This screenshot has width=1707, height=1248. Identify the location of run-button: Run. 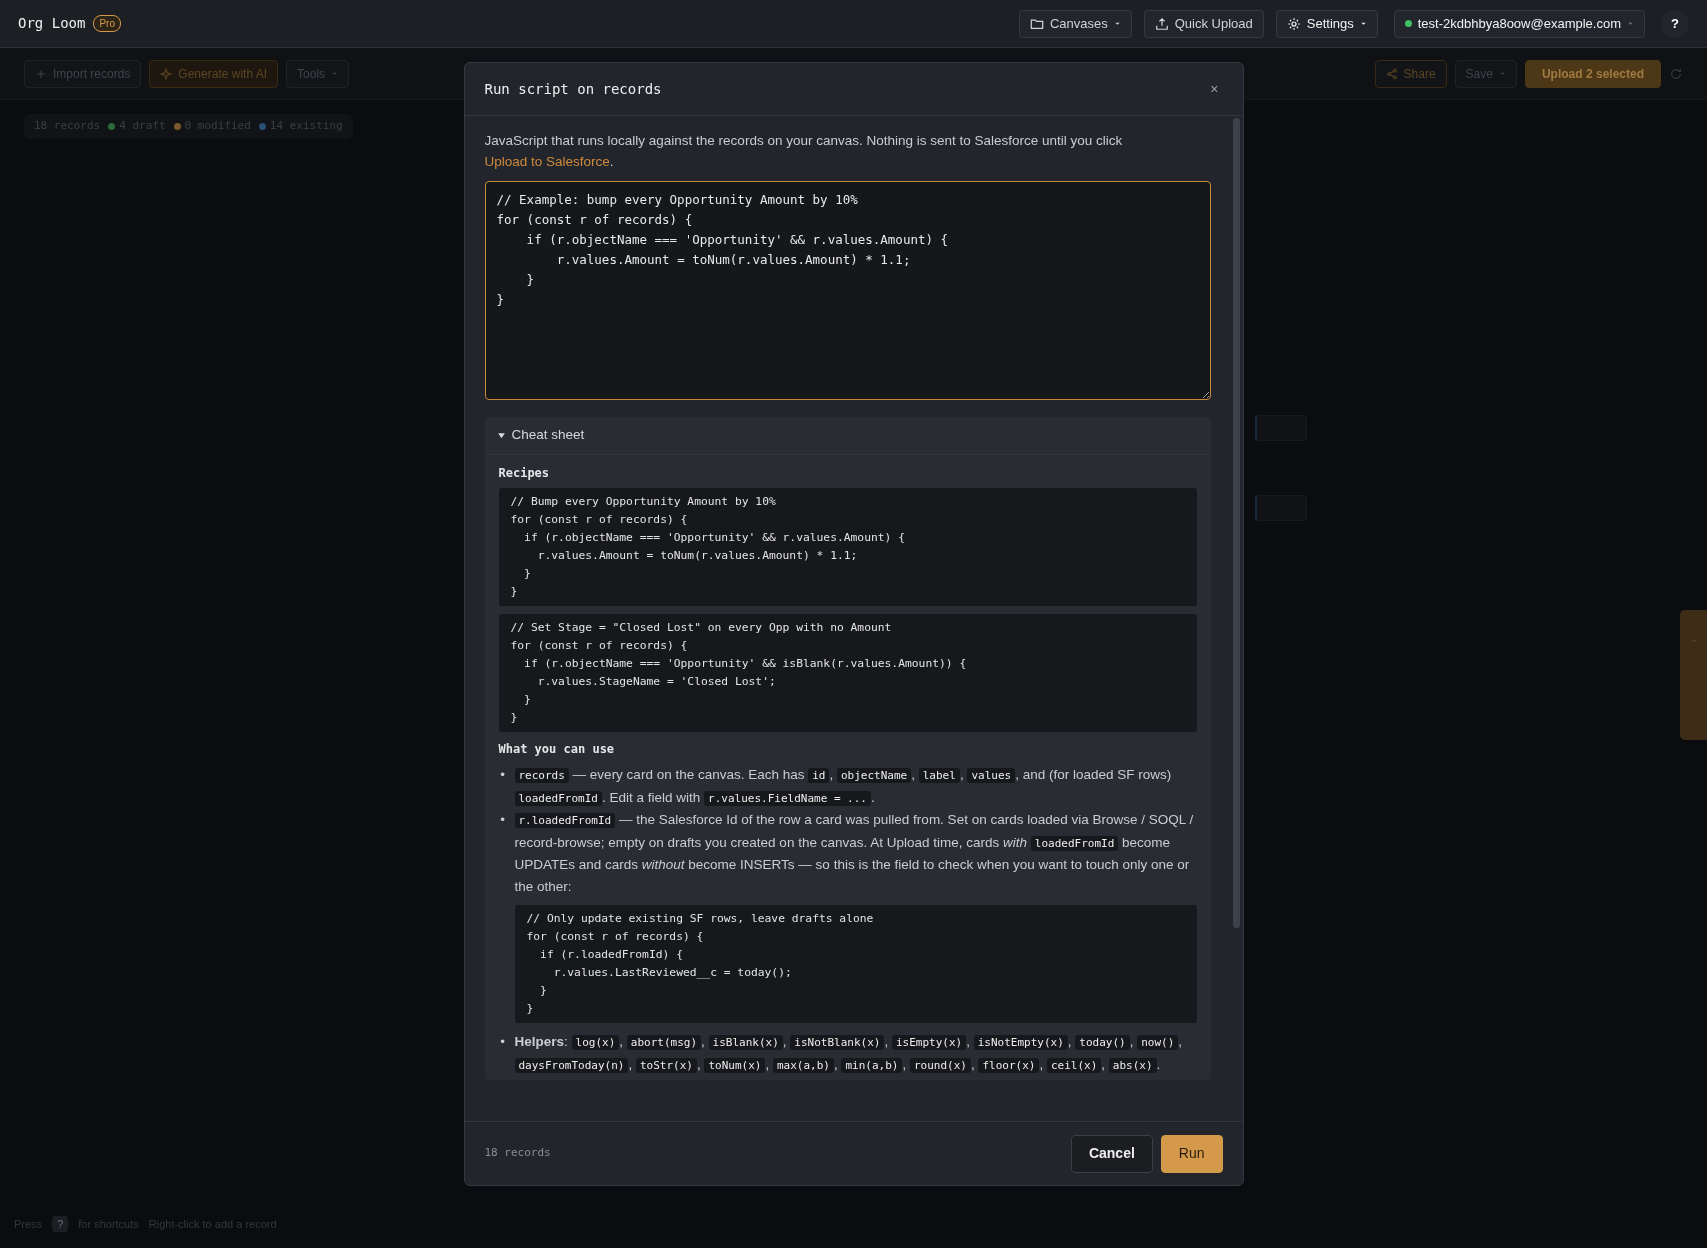
(1191, 1153).